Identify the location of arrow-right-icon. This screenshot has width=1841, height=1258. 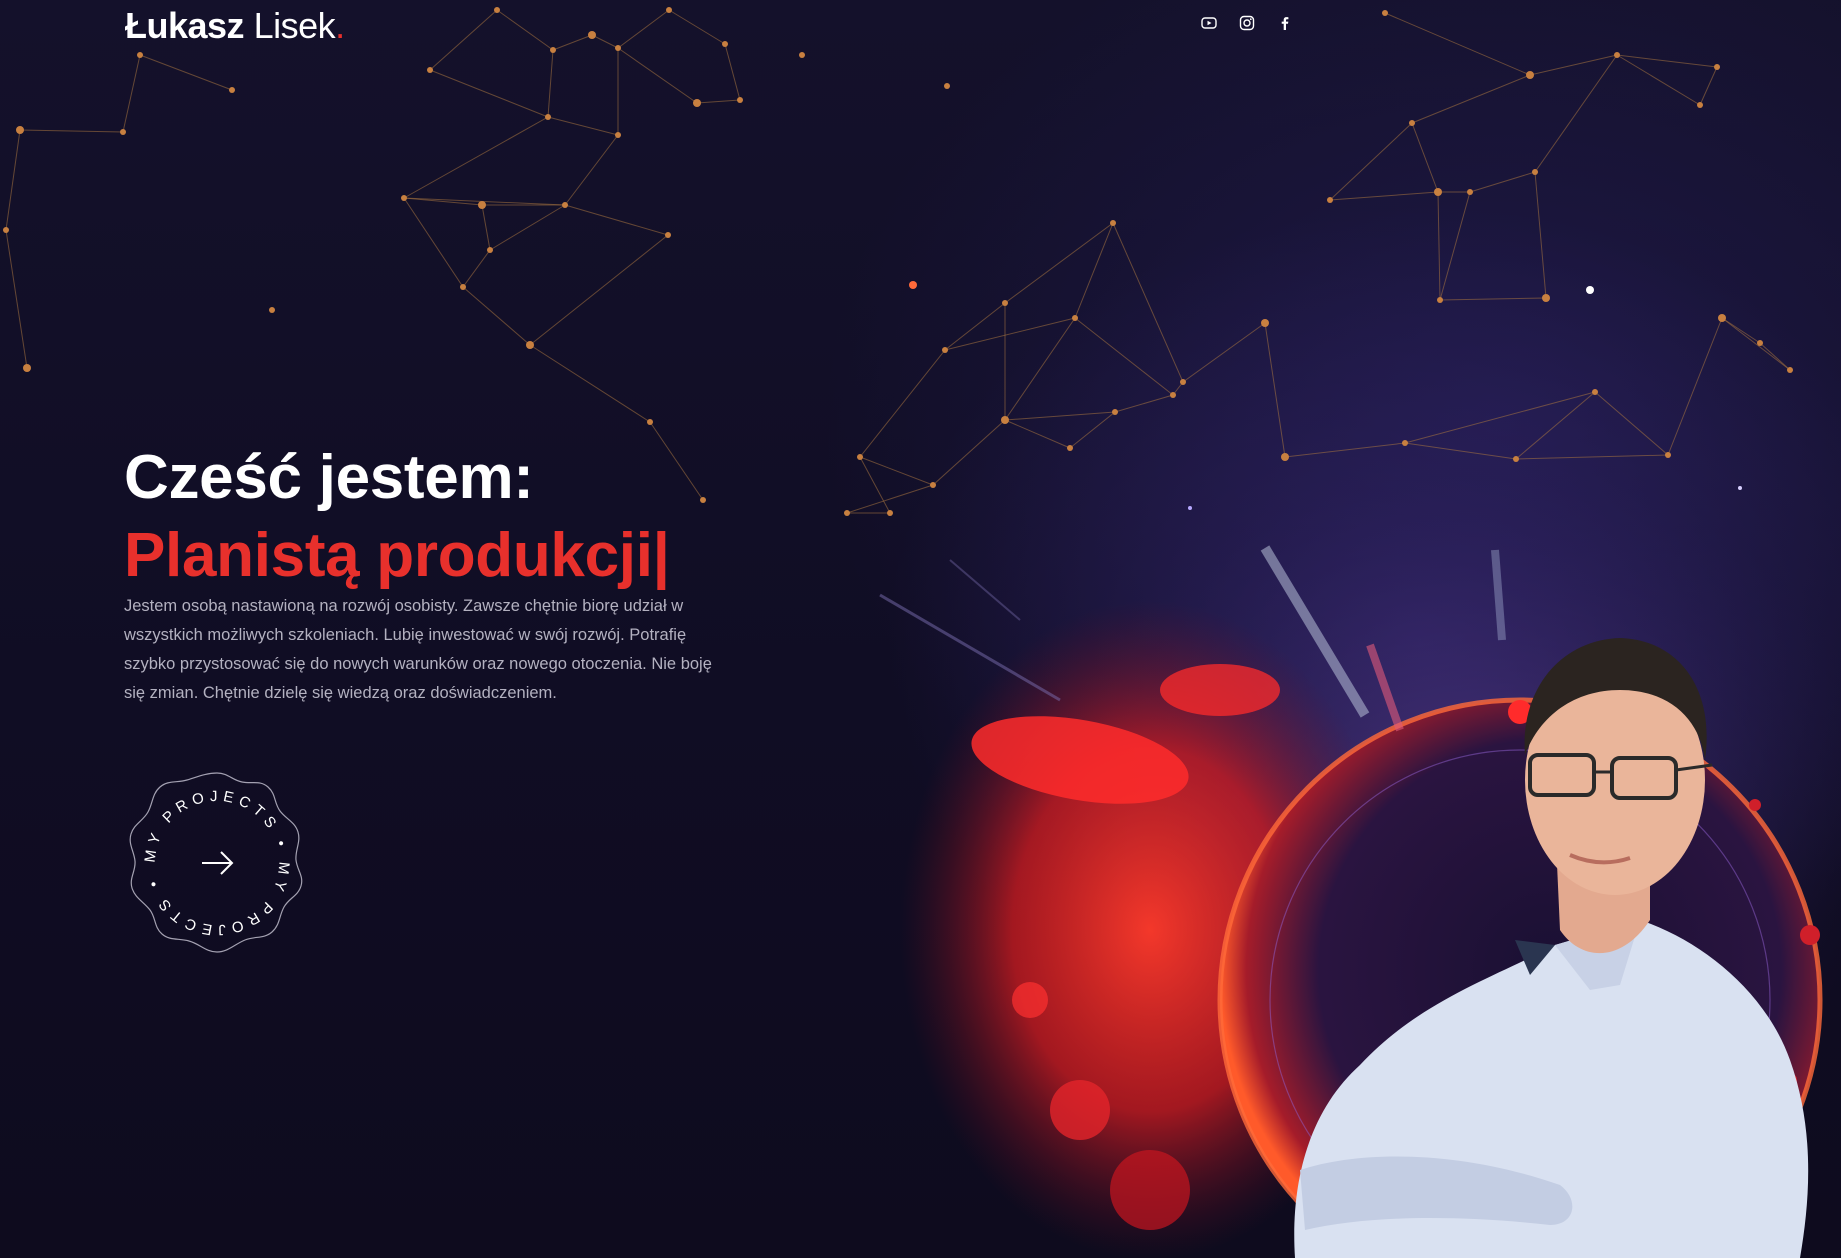
(218, 863).